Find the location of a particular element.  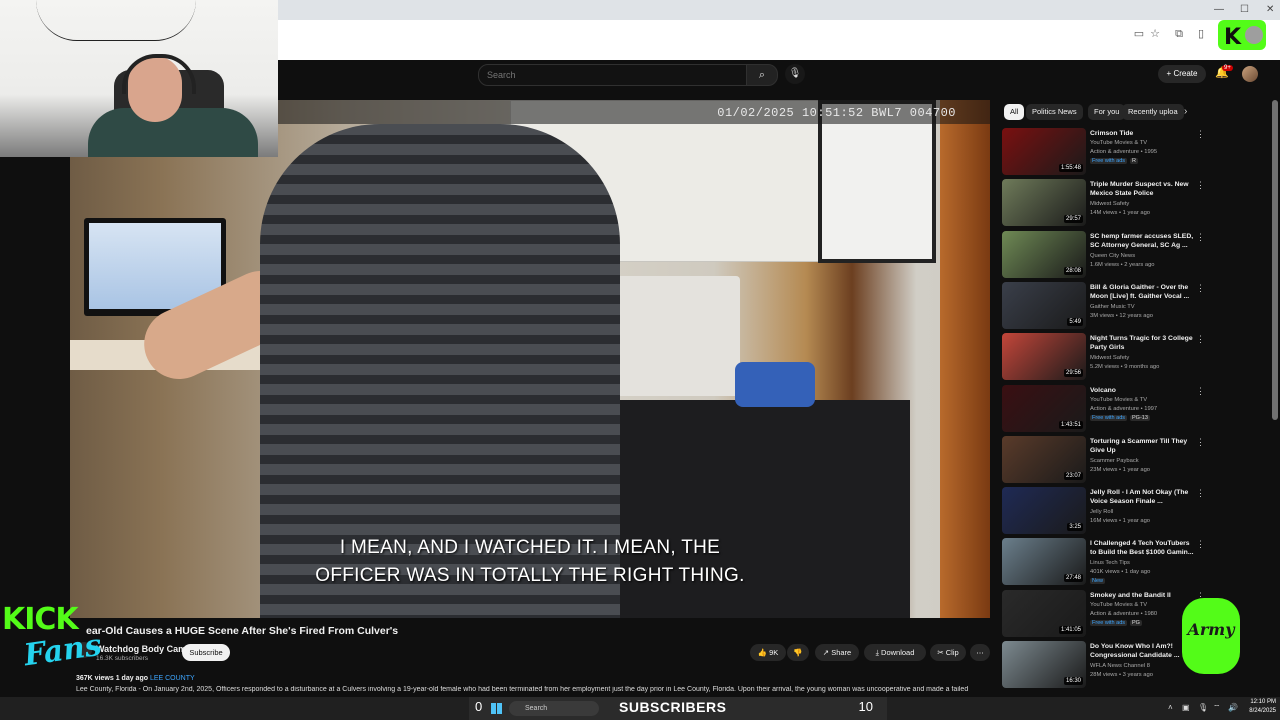

recommendation-title: Crimson Tide is located at coordinates (1142, 133).